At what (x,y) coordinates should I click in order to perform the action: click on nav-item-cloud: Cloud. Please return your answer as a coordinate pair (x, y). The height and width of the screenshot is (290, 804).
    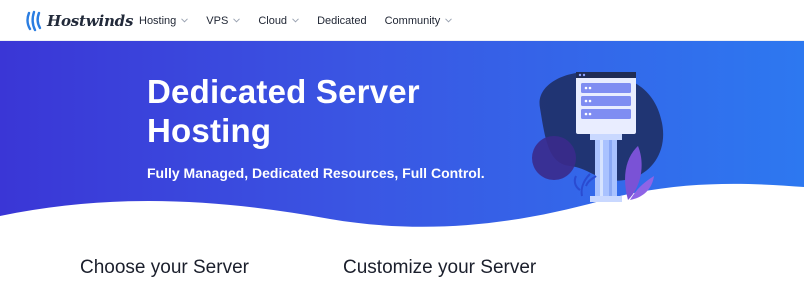
    Looking at the image, I should click on (278, 21).